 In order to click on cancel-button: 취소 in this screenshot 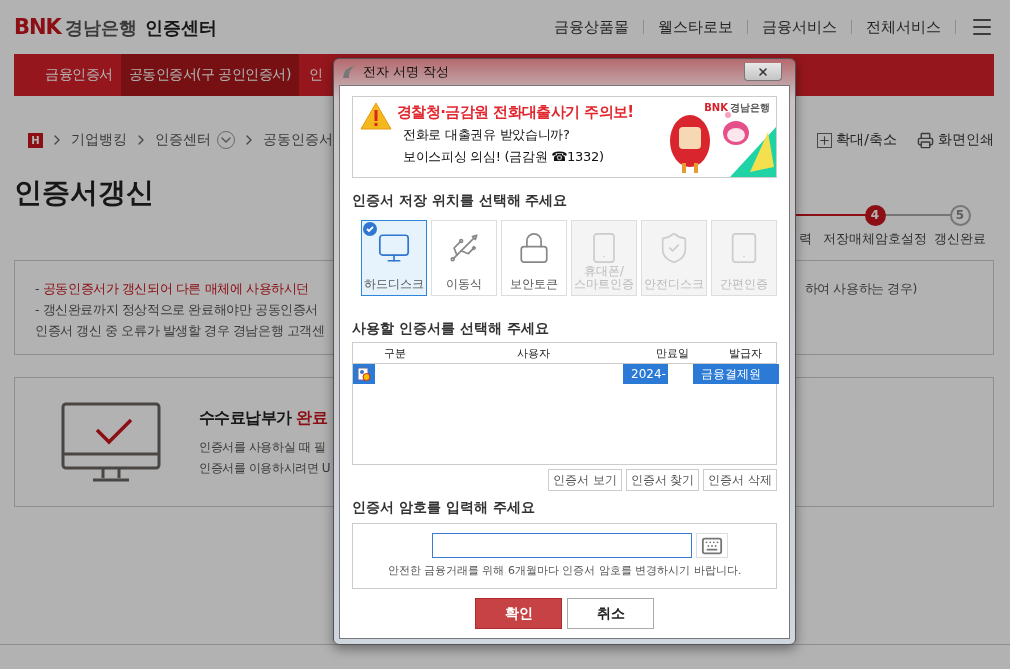, I will do `click(610, 613)`.